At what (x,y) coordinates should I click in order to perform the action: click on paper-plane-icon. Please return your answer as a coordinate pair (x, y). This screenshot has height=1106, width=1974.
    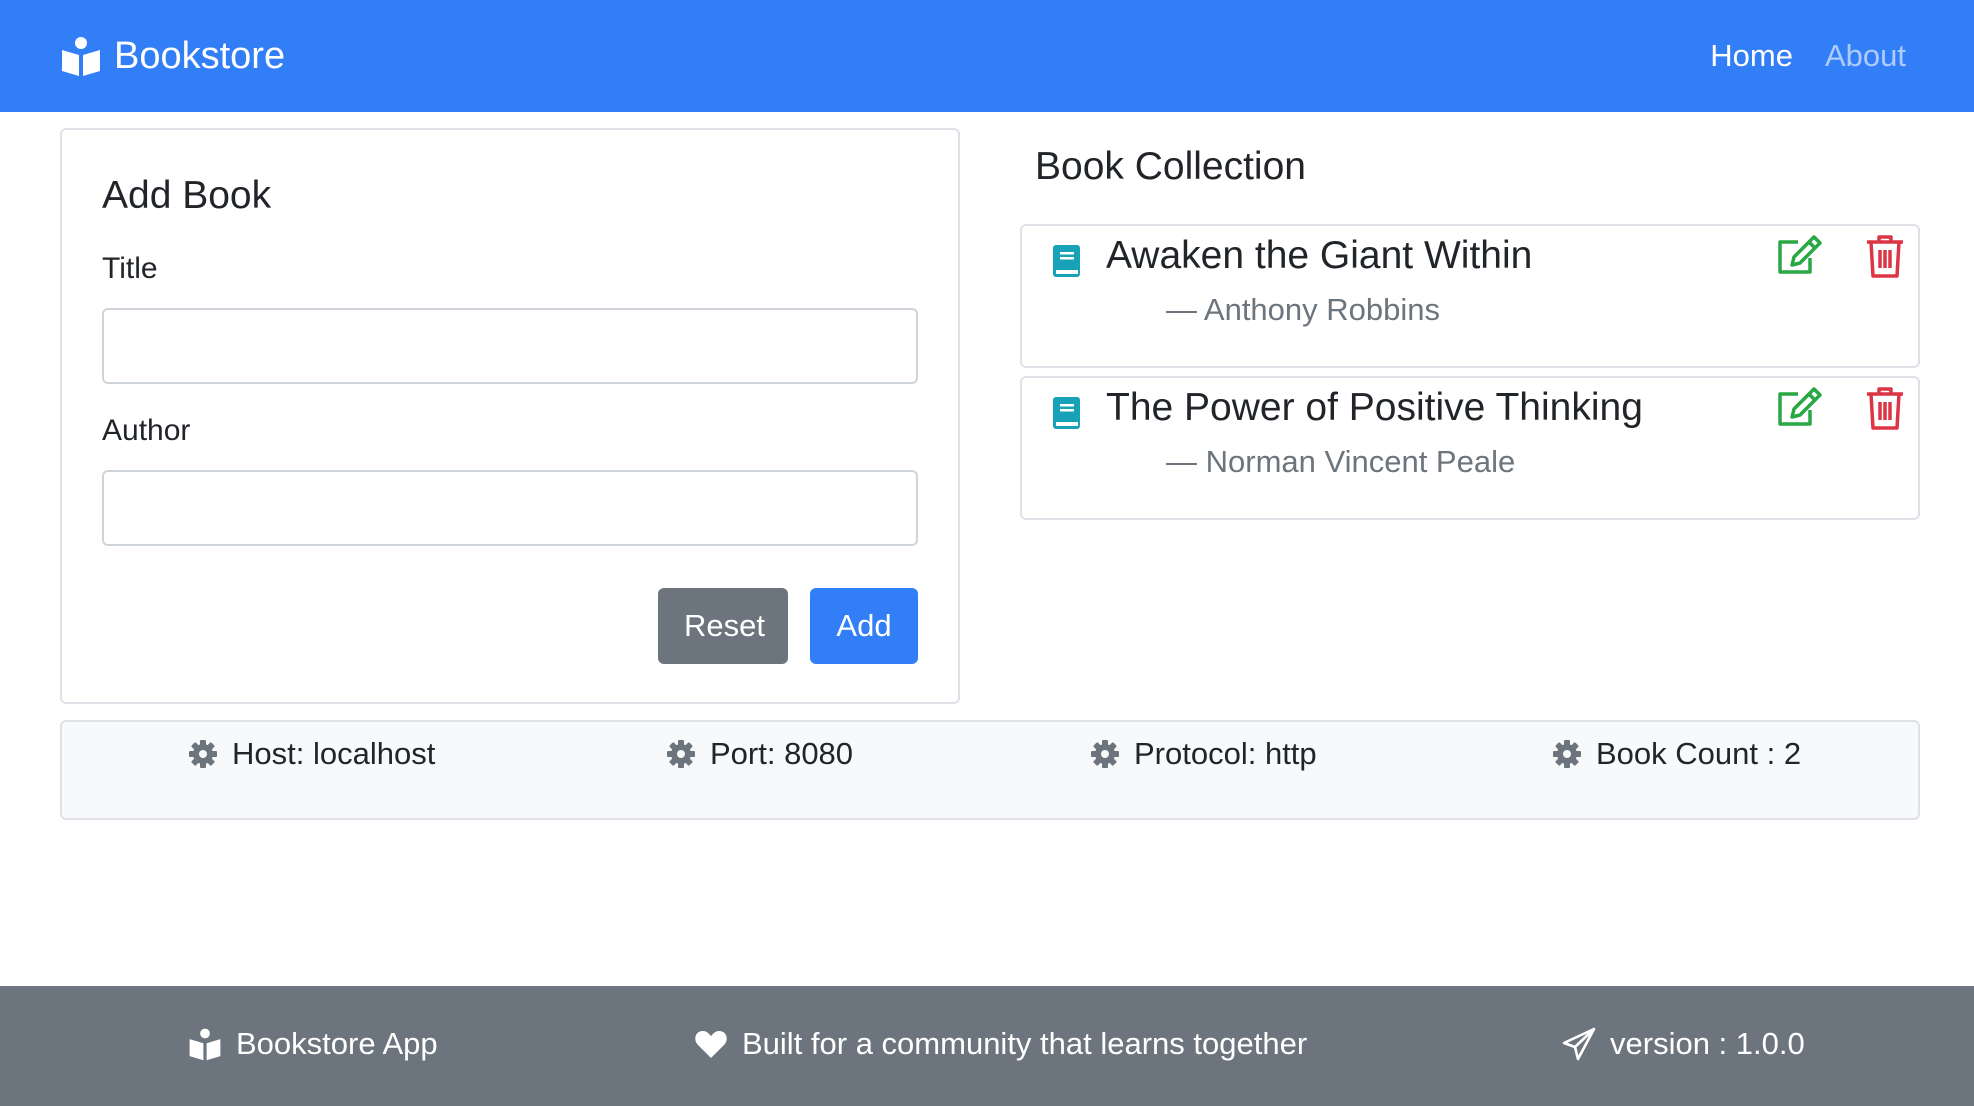
    Looking at the image, I should click on (1579, 1044).